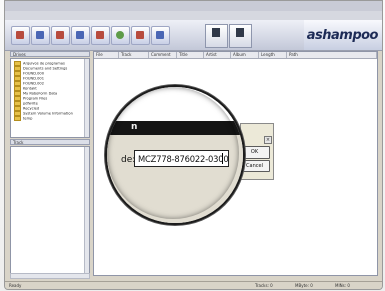 Image resolution: width=385 pixels, height=291 pixels. What do you see at coordinates (30, 103) in the screenshot?
I see `tree-item-label: pdfwrite` at bounding box center [30, 103].